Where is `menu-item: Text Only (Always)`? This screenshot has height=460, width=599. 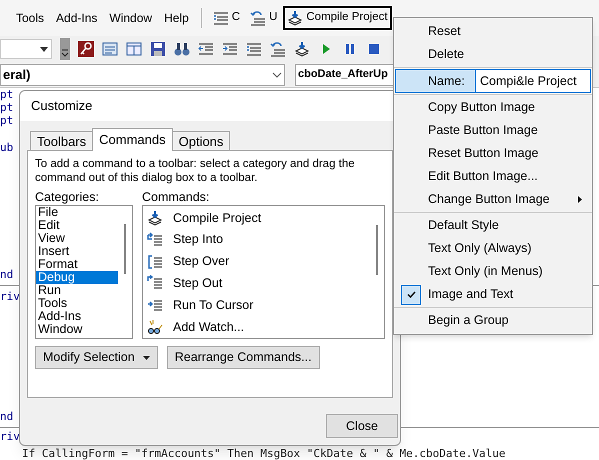
menu-item: Text Only (Always) is located at coordinates (493, 248).